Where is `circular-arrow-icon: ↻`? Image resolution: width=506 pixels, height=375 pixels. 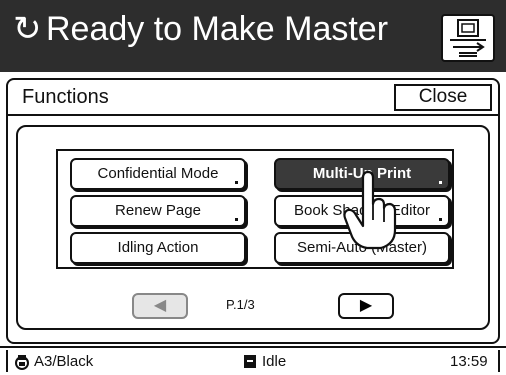 circular-arrow-icon: ↻ is located at coordinates (27, 29).